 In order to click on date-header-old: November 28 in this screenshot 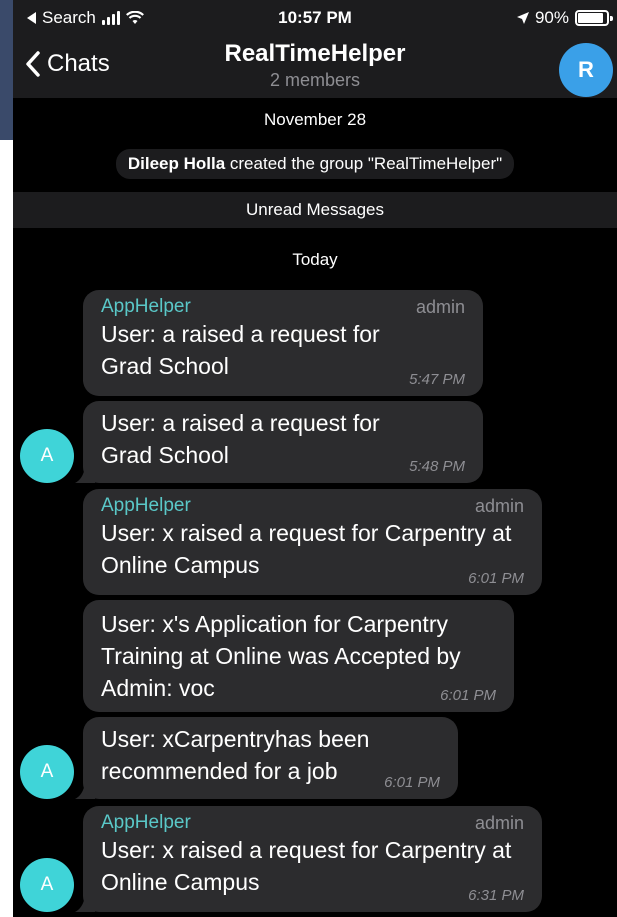, I will do `click(315, 119)`.